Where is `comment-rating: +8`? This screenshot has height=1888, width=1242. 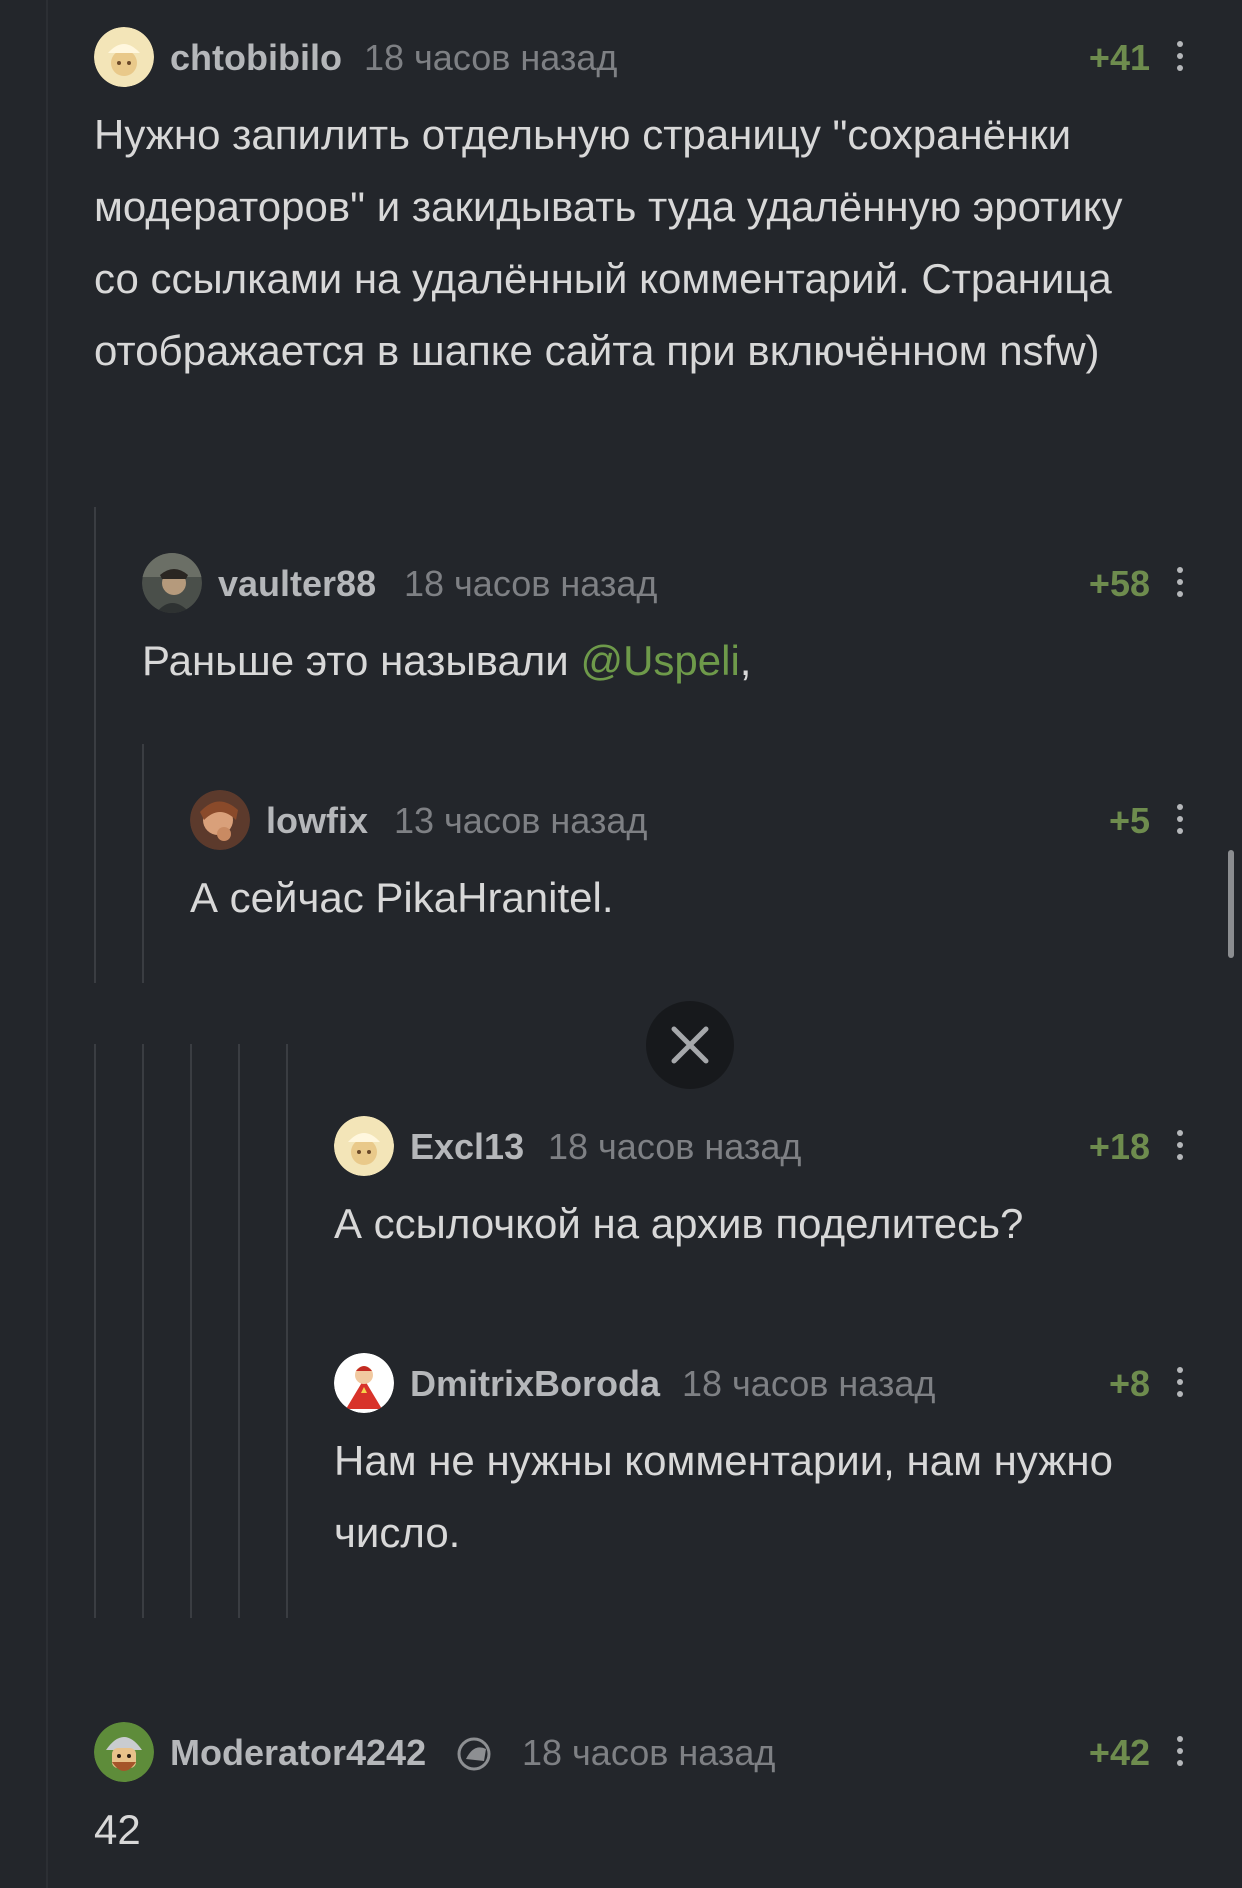
comment-rating: +8 is located at coordinates (1129, 1383).